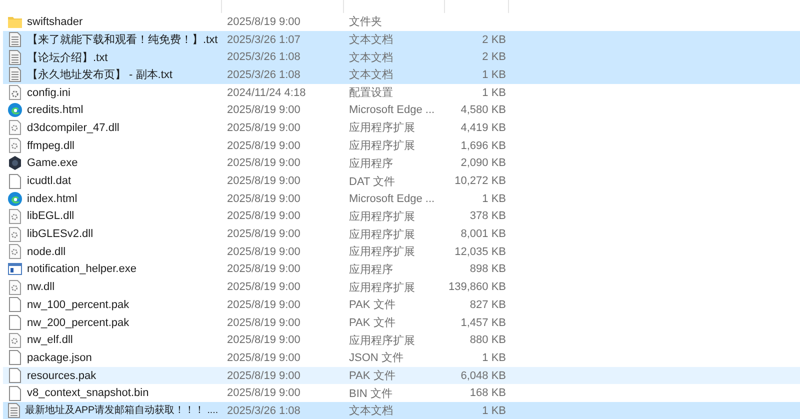  What do you see at coordinates (401, 39) in the screenshot?
I see `file-row: 【来了就能下载和观看！纯免费！】.txt 2025/3/26 1:07 文本文档 2 KB` at bounding box center [401, 39].